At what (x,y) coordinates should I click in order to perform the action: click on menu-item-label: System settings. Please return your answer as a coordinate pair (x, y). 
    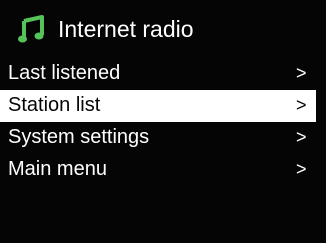
    Looking at the image, I should click on (79, 137).